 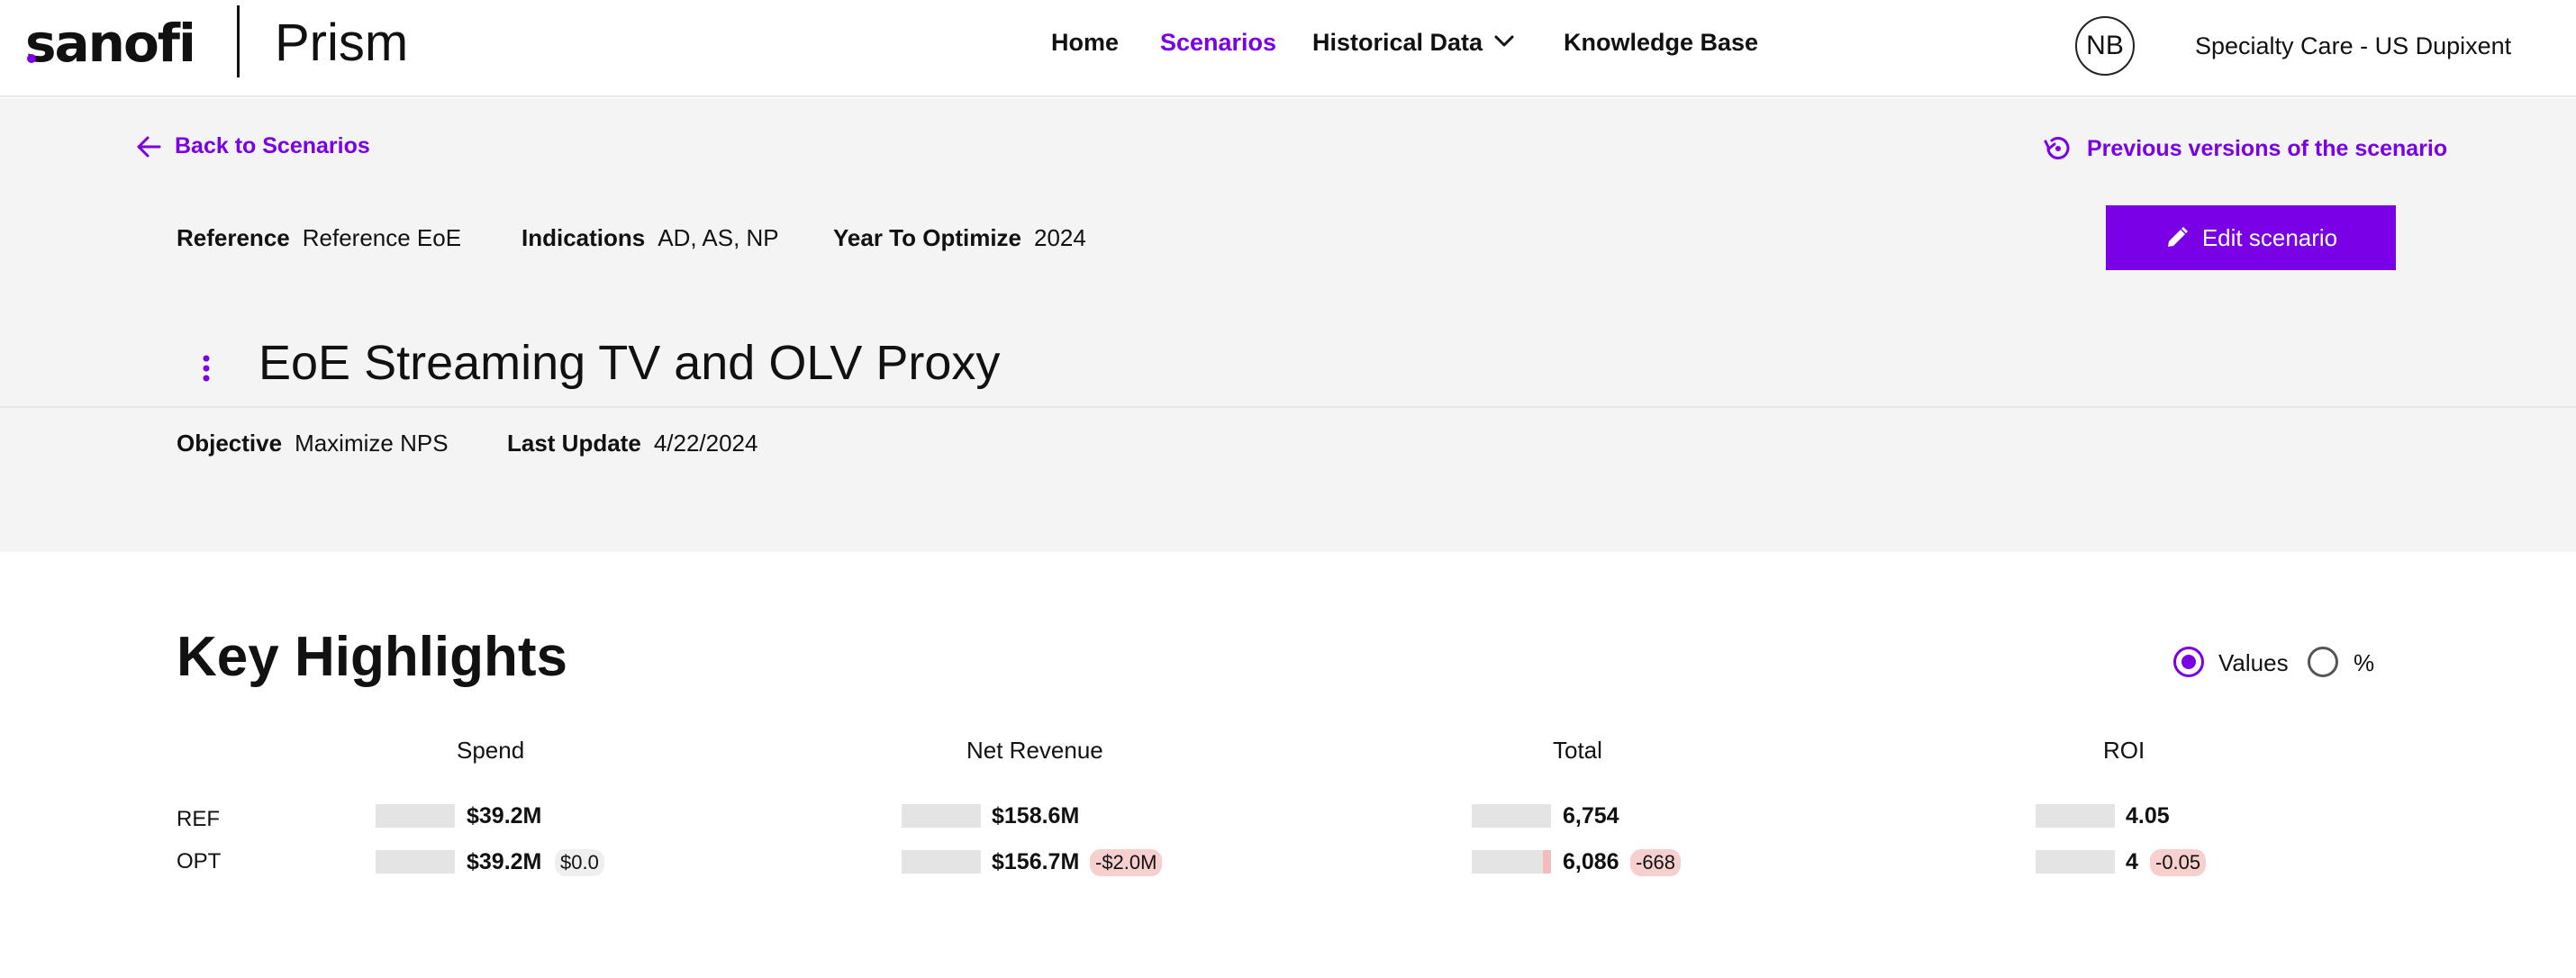 What do you see at coordinates (1511, 862) in the screenshot?
I see `total-opt-bar` at bounding box center [1511, 862].